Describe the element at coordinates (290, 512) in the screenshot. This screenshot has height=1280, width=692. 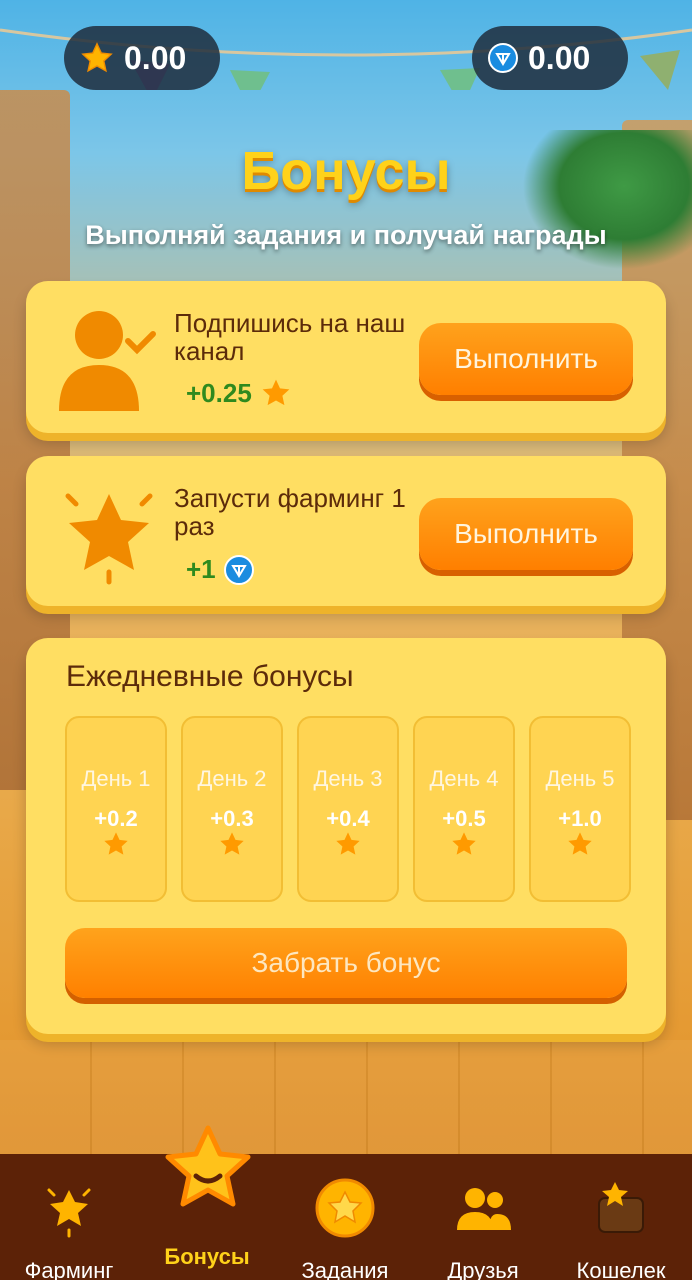
I see `task-title: Запусти фарминг 1 раз` at that location.